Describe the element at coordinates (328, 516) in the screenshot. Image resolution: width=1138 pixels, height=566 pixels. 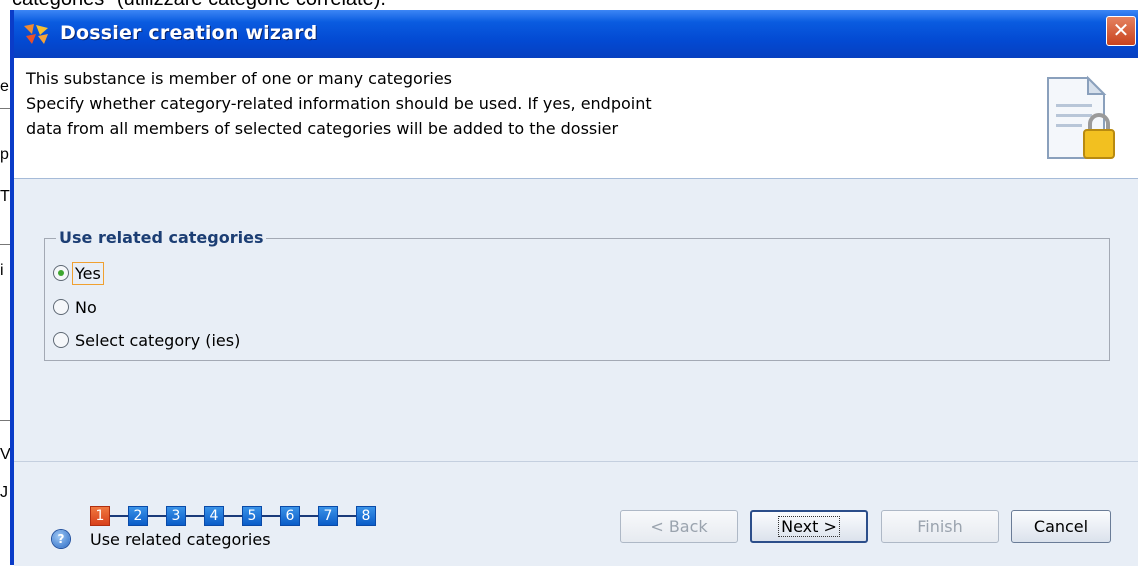
I see `step-7: 7` at that location.